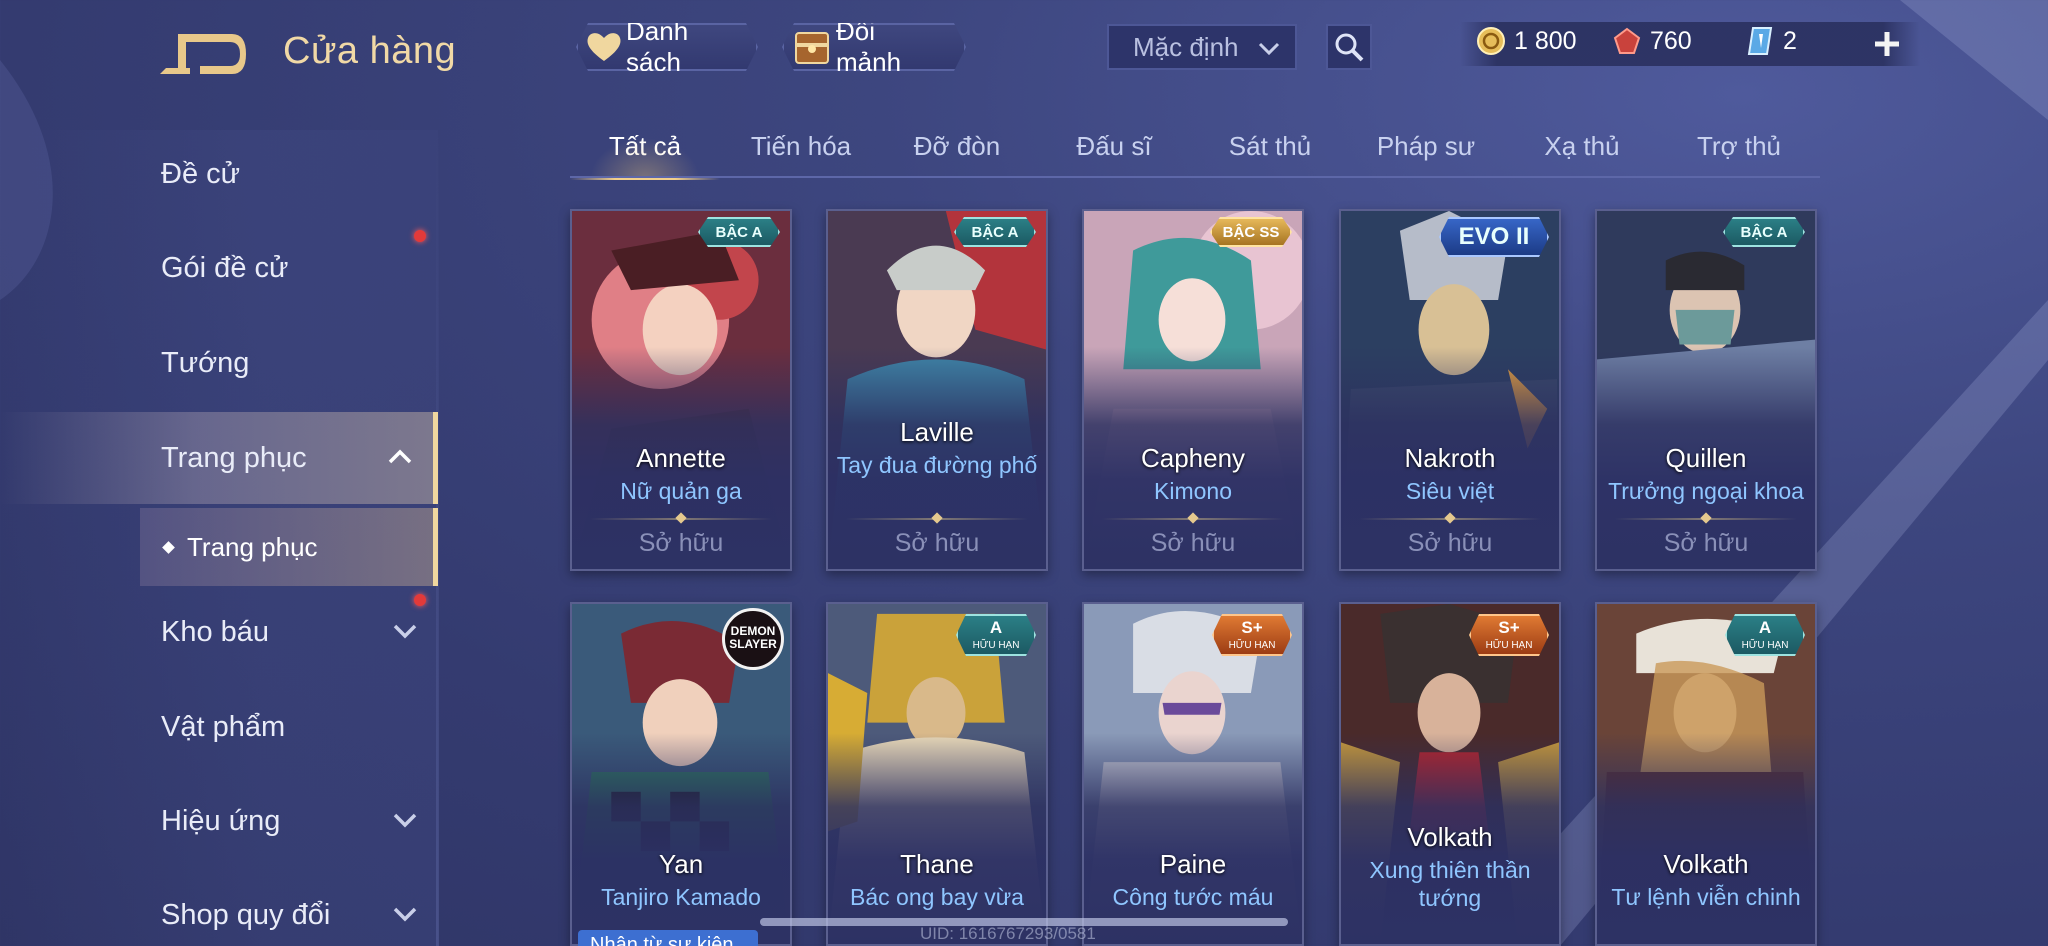 This screenshot has height=946, width=2048. Describe the element at coordinates (681, 519) in the screenshot. I see `card-divider` at that location.